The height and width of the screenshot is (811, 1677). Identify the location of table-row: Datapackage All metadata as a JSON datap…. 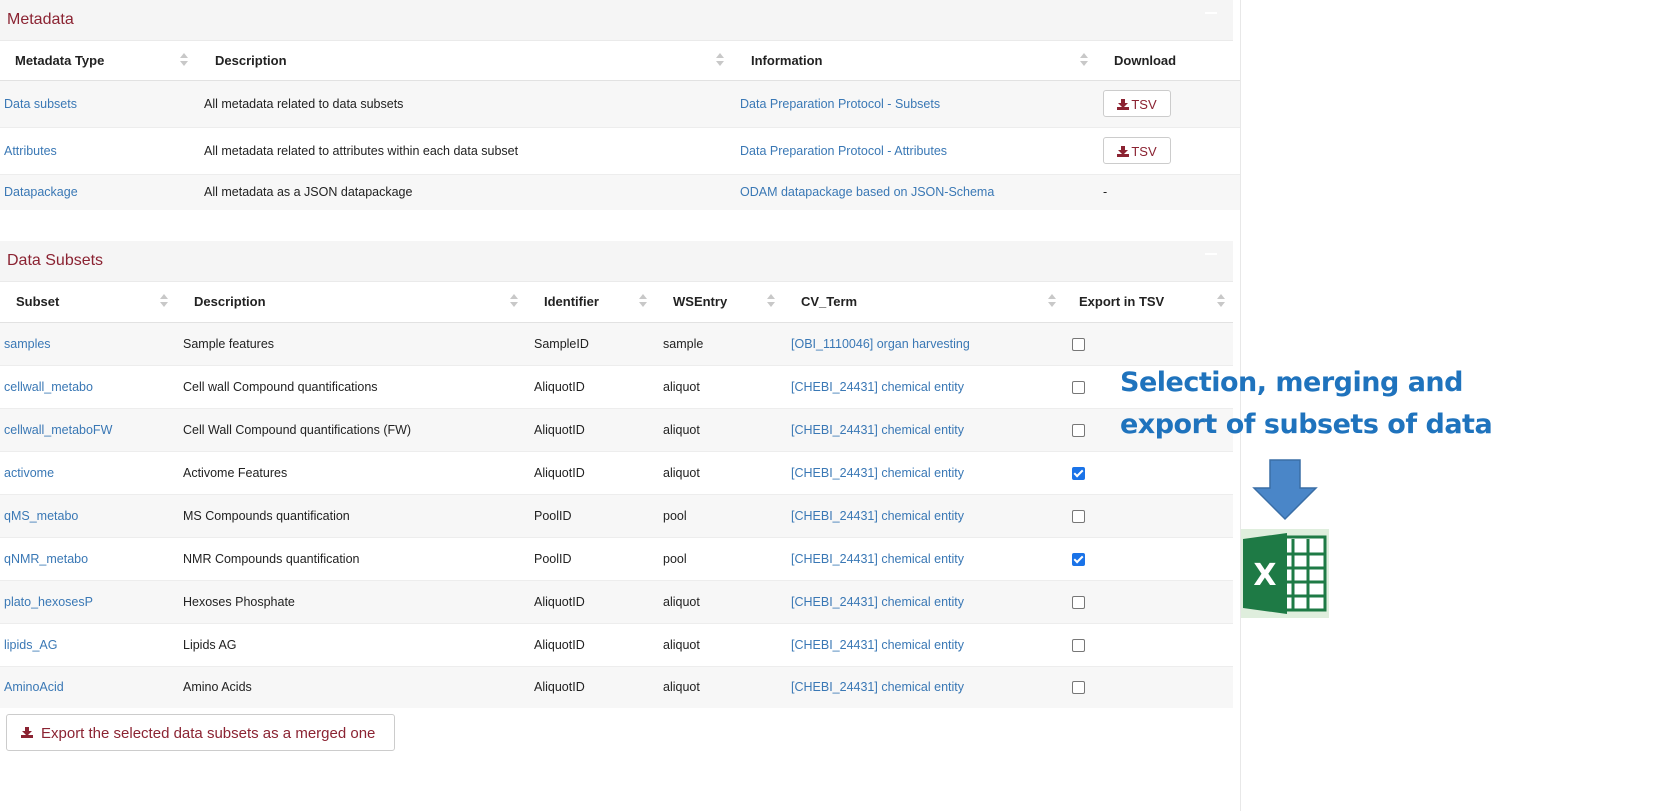
(620, 191).